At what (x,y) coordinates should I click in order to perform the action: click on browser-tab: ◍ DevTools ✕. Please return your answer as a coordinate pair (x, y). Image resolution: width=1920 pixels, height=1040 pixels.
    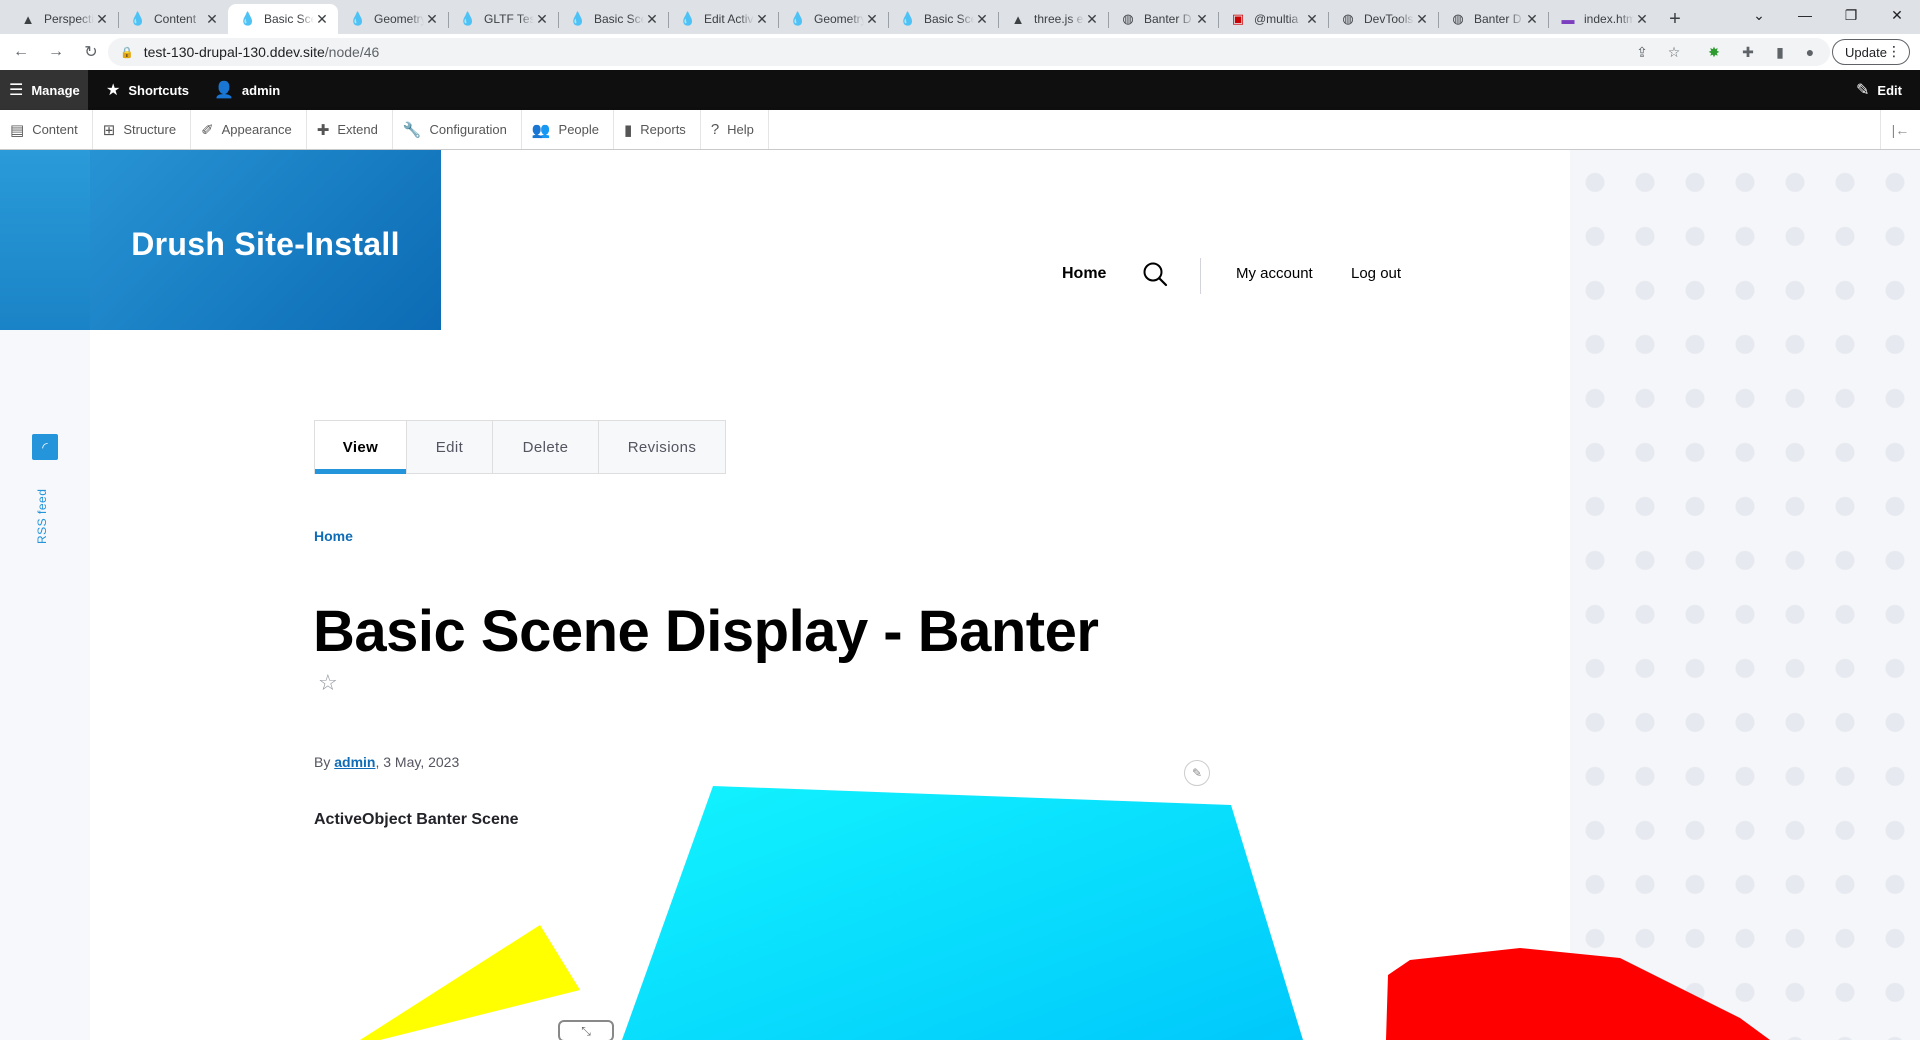
    Looking at the image, I should click on (1383, 19).